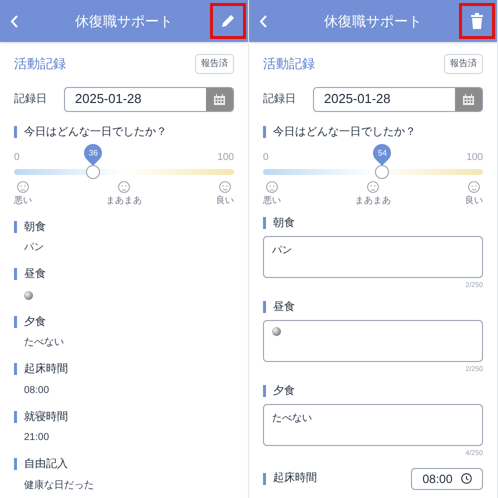  Describe the element at coordinates (44, 343) in the screenshot. I see `field-value: たべない` at that location.